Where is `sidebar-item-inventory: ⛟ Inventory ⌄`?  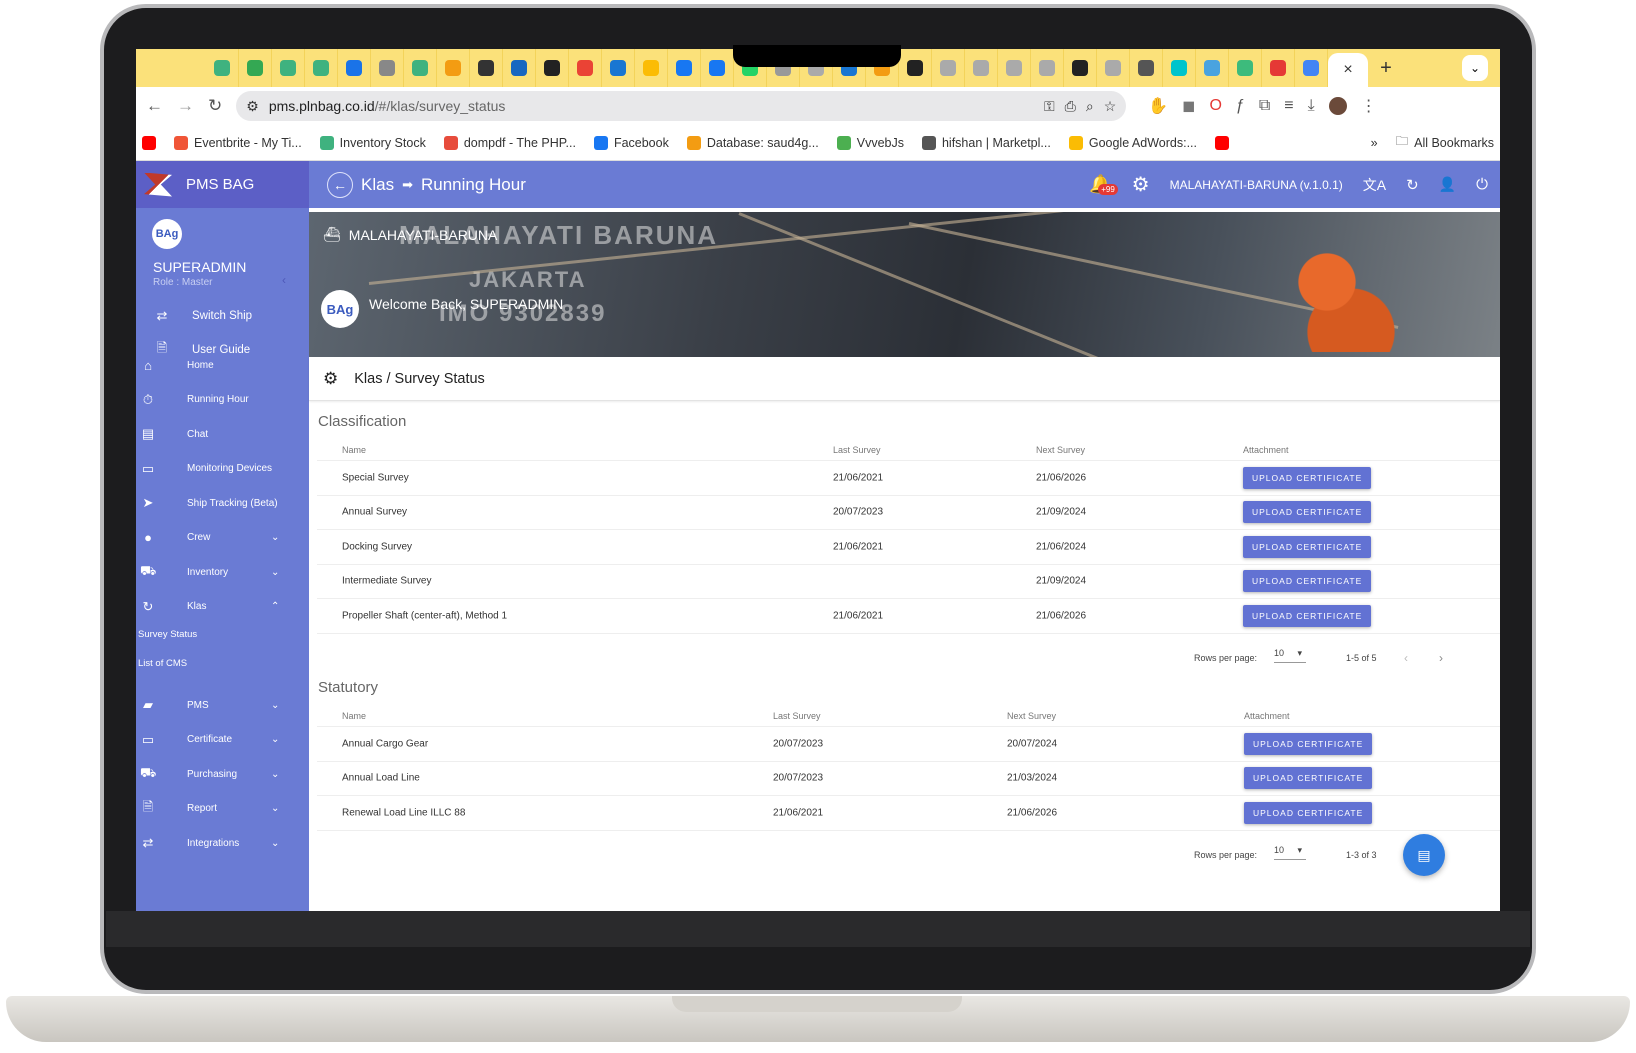 sidebar-item-inventory: ⛟ Inventory ⌄ is located at coordinates (222, 572).